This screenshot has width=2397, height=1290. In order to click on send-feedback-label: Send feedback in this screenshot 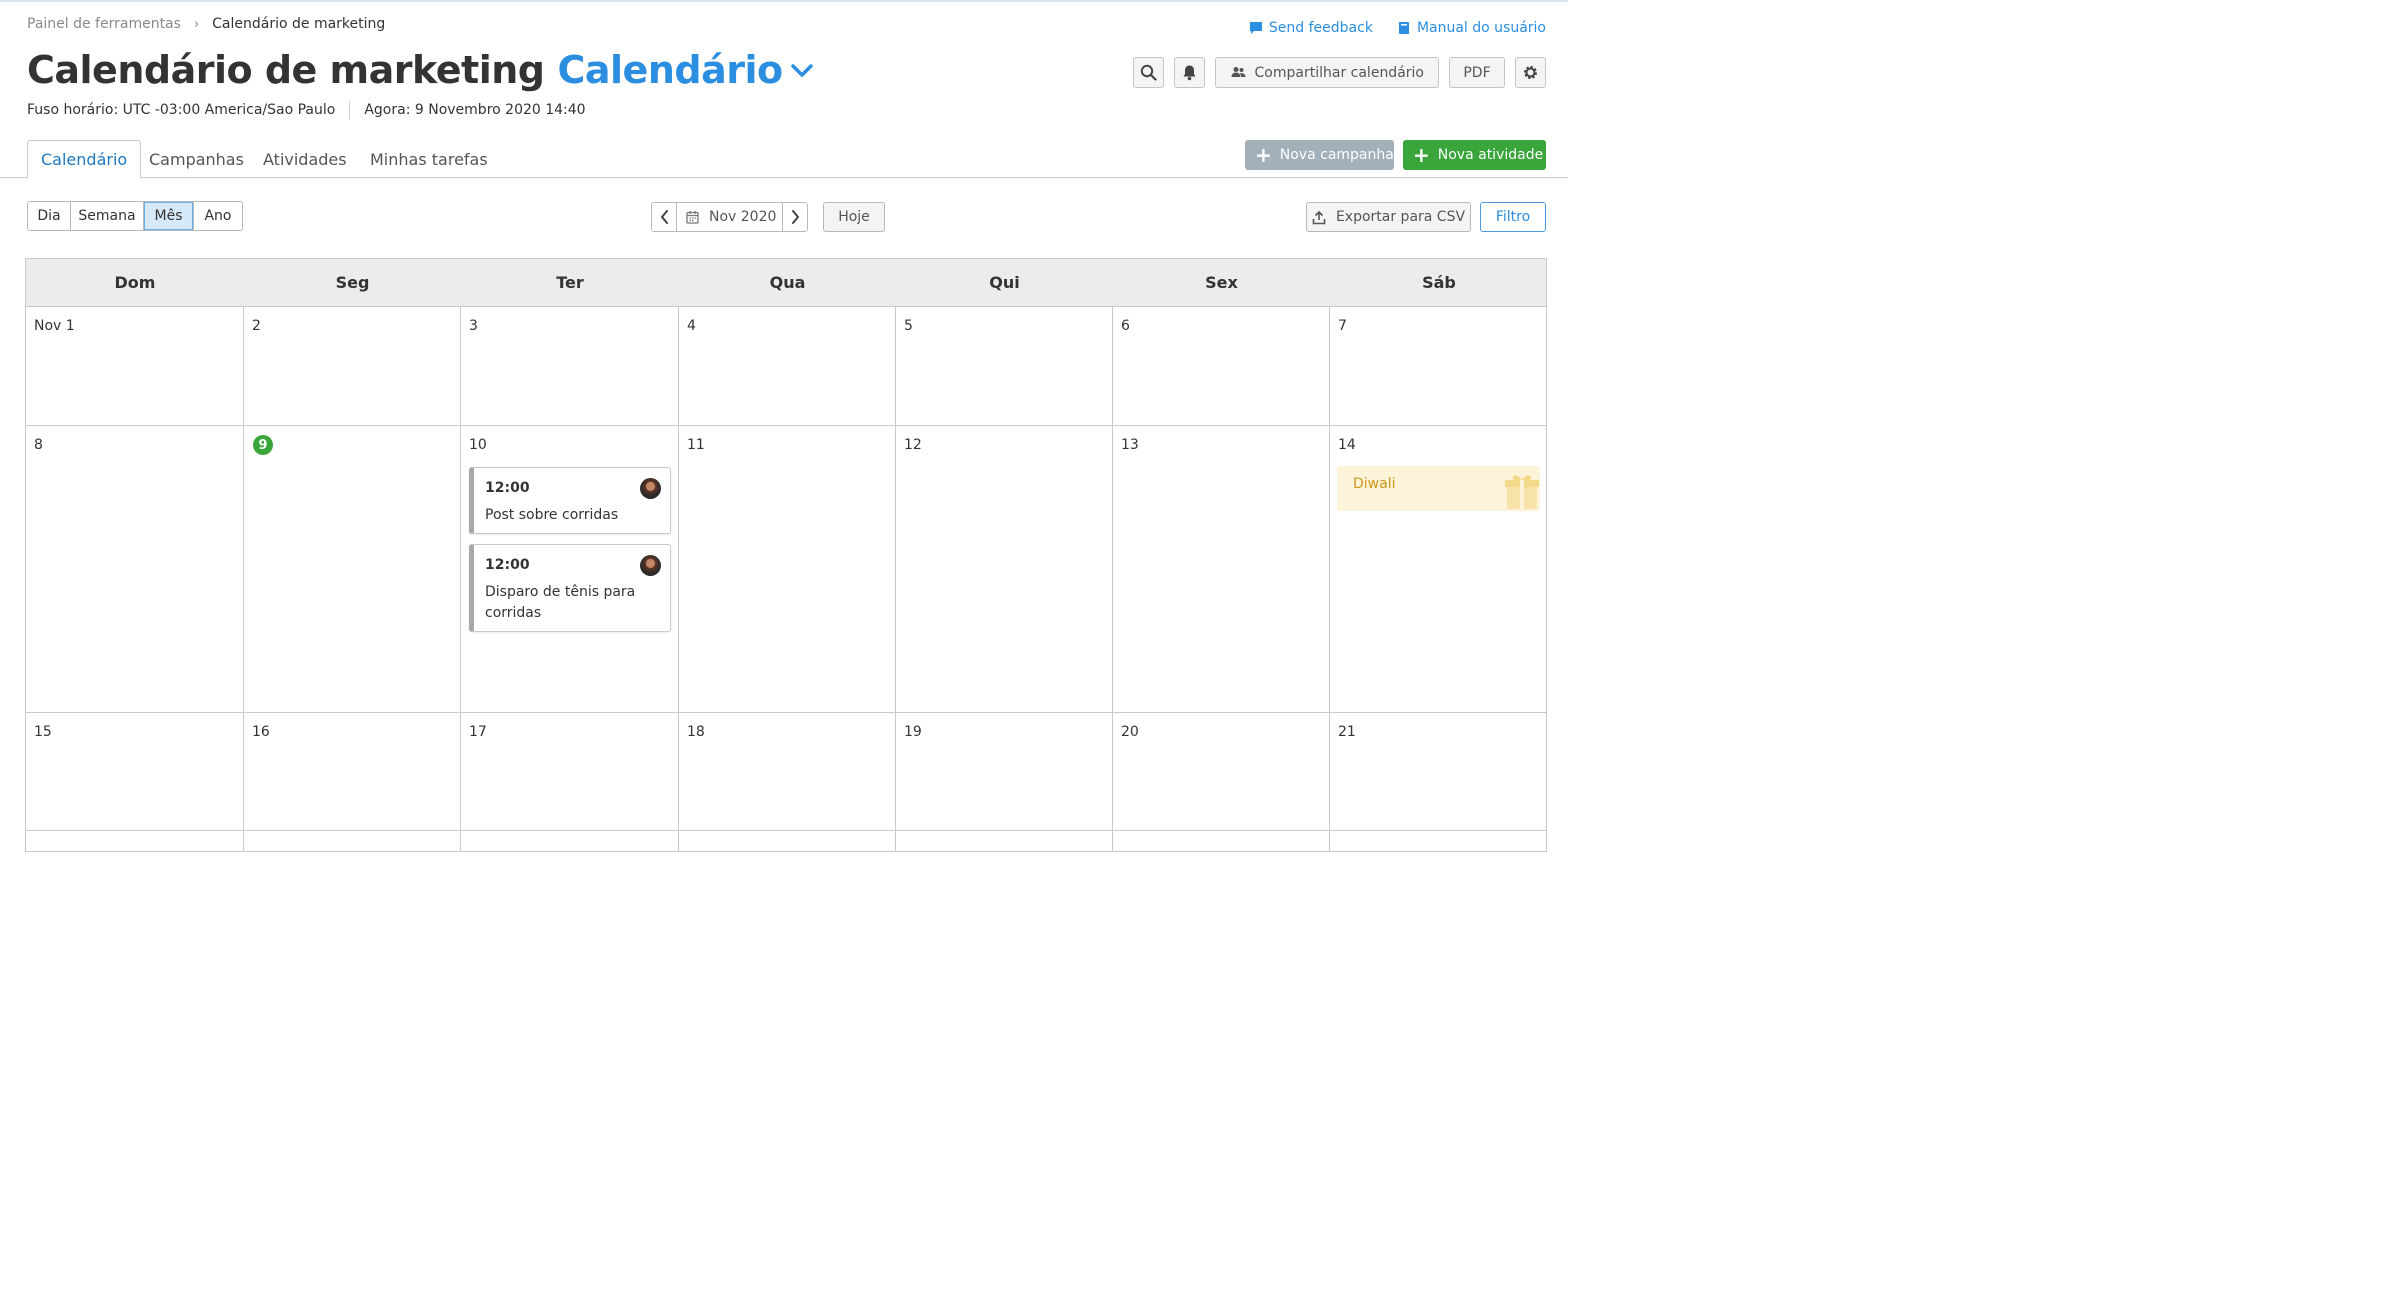, I will do `click(1320, 28)`.